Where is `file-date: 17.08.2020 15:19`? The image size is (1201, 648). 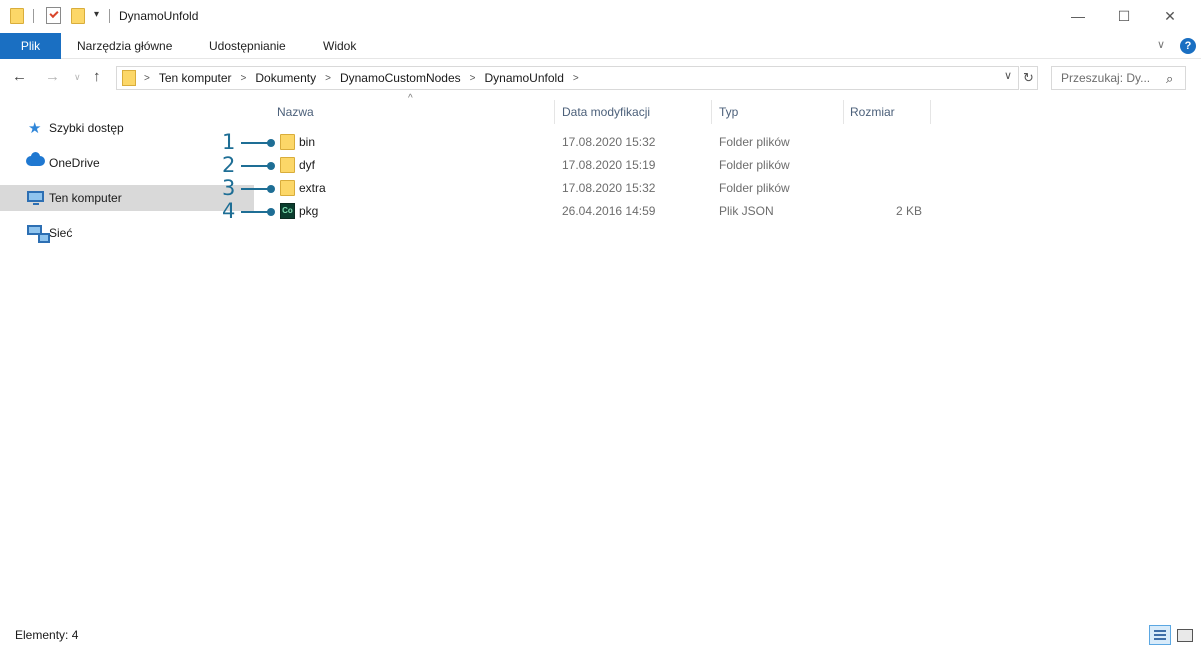 file-date: 17.08.2020 15:19 is located at coordinates (609, 165).